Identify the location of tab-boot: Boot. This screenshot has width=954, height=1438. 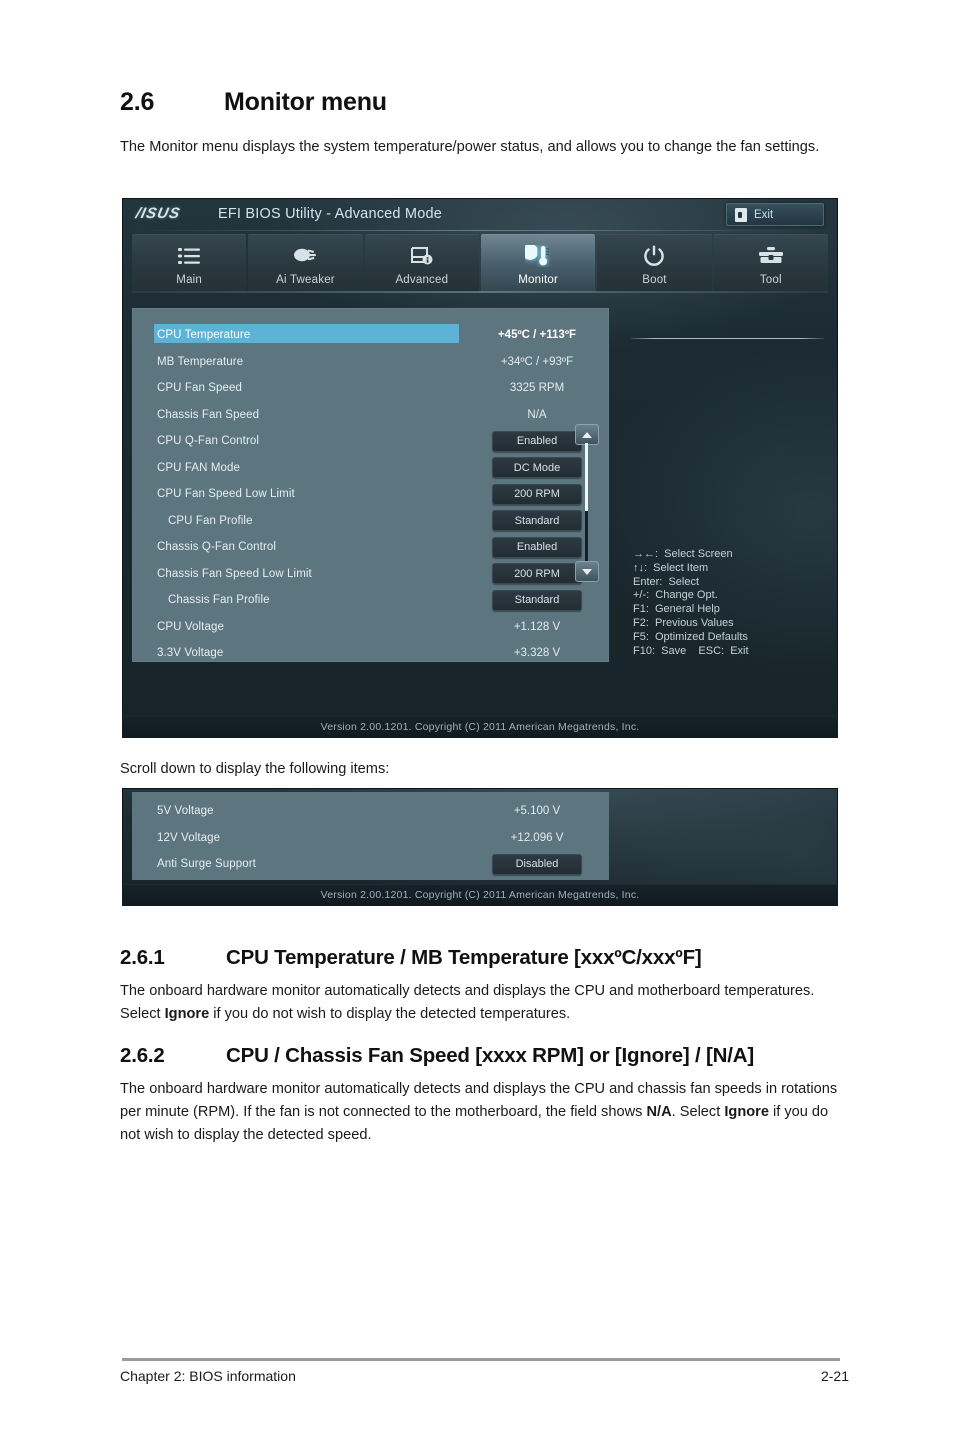
(654, 263).